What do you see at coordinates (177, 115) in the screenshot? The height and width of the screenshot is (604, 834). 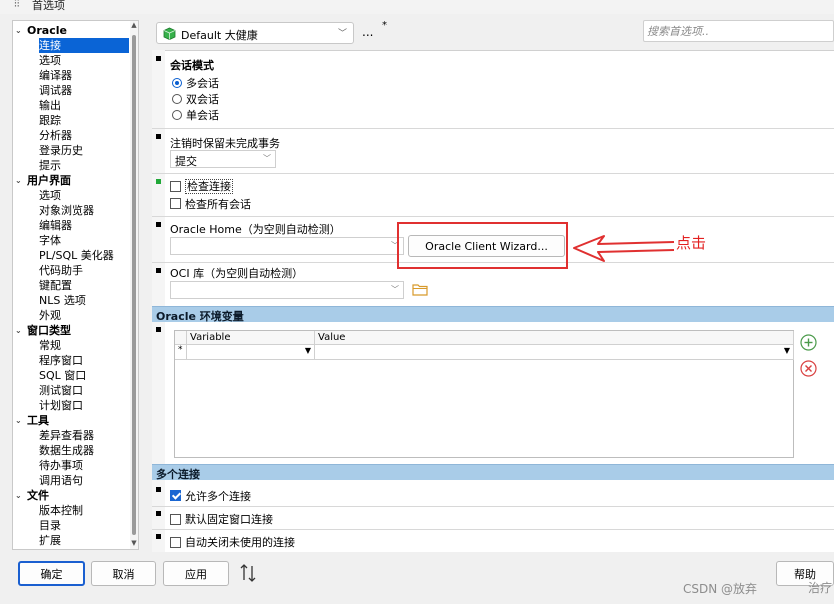 I see `radio-single-session` at bounding box center [177, 115].